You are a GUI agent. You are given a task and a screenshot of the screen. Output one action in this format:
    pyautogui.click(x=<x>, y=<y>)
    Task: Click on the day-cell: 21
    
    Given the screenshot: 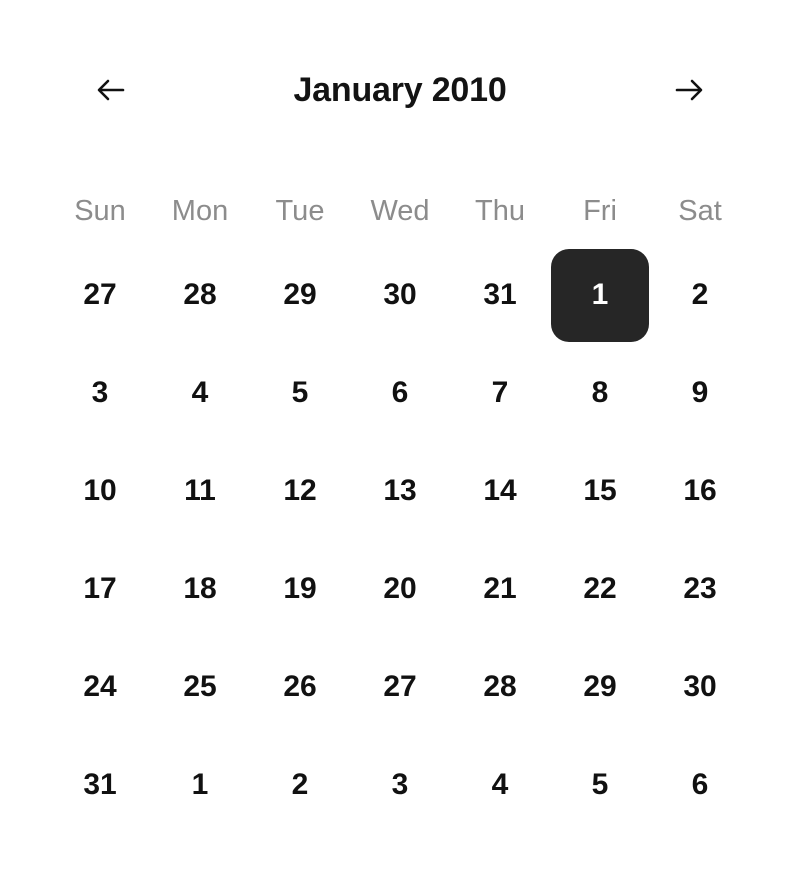 What is the action you would take?
    pyautogui.click(x=500, y=589)
    